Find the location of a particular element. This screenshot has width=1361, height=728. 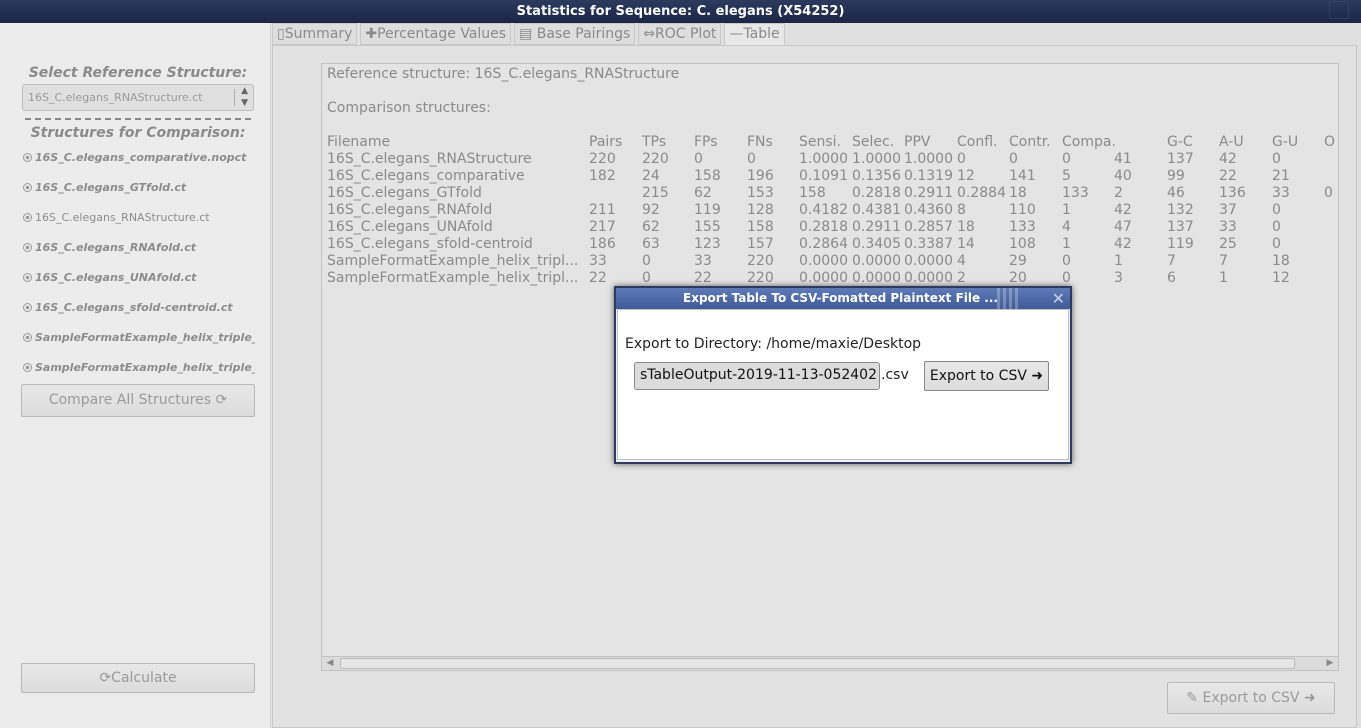

table-cell: 0.2818 is located at coordinates (876, 193).